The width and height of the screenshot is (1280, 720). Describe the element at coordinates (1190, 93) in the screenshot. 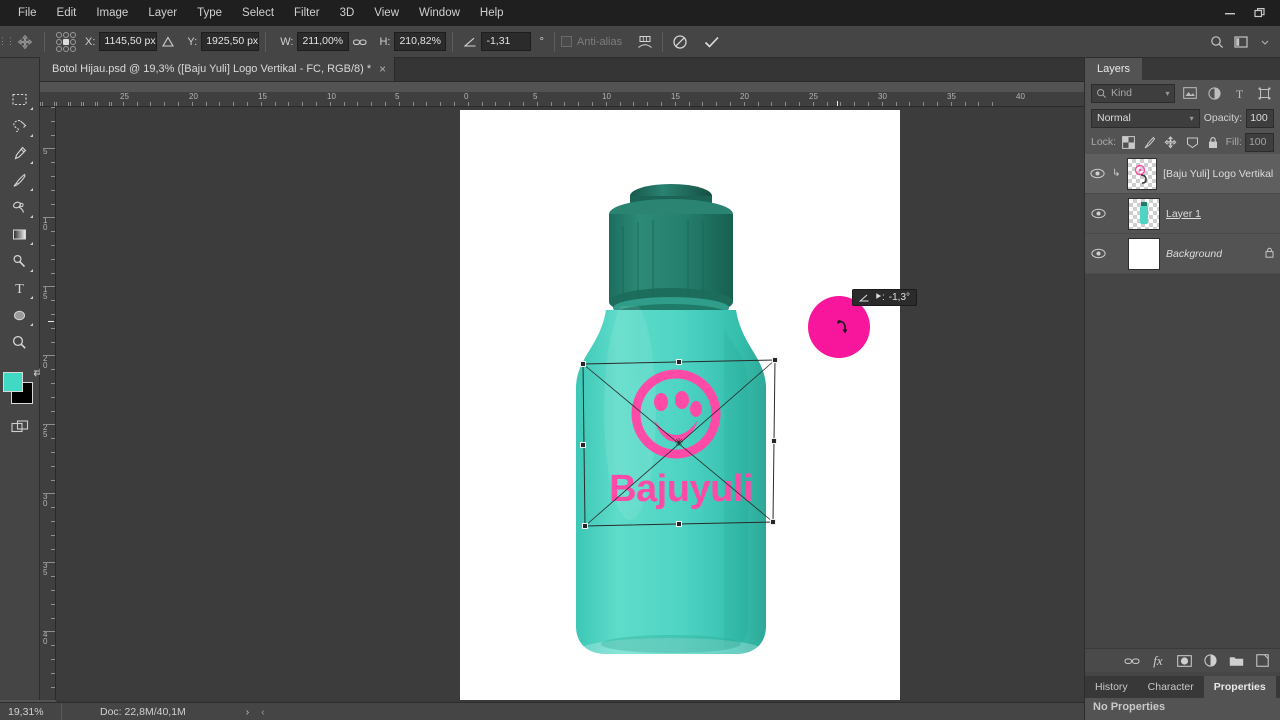

I see `pixel-filter-icon` at that location.